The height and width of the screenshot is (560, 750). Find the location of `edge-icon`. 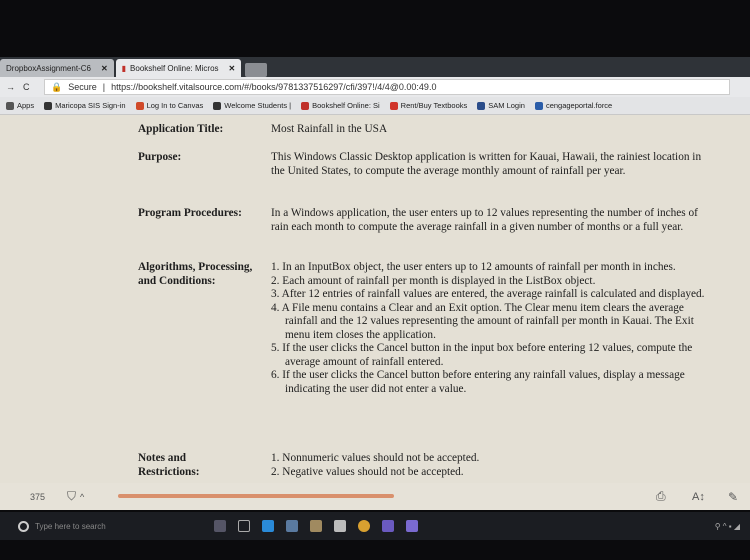

edge-icon is located at coordinates (268, 526).